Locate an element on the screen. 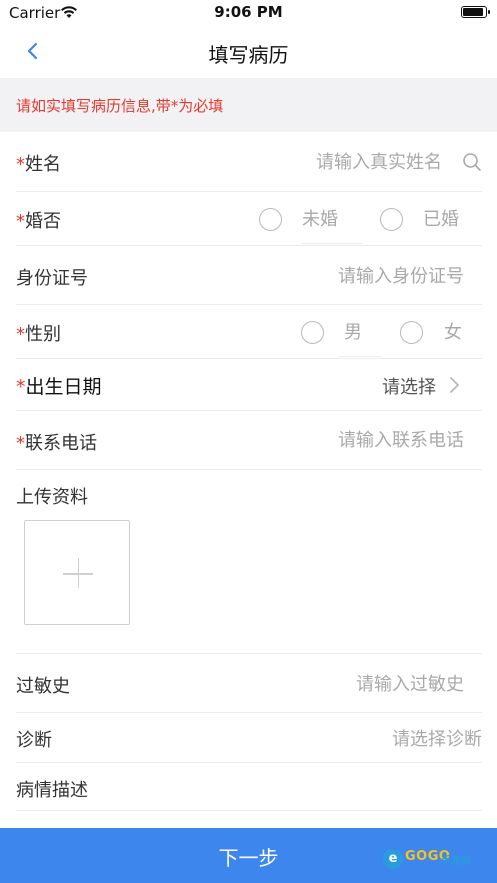  chevron-right-icon is located at coordinates (454, 385).